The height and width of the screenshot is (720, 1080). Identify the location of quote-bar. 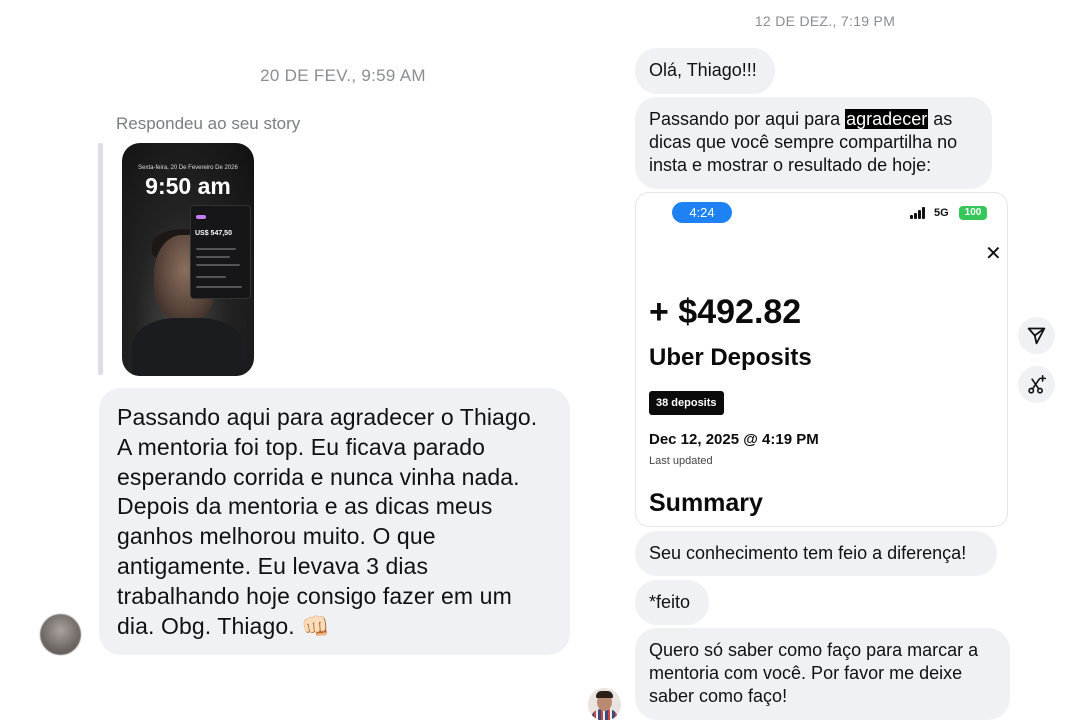
(100, 259).